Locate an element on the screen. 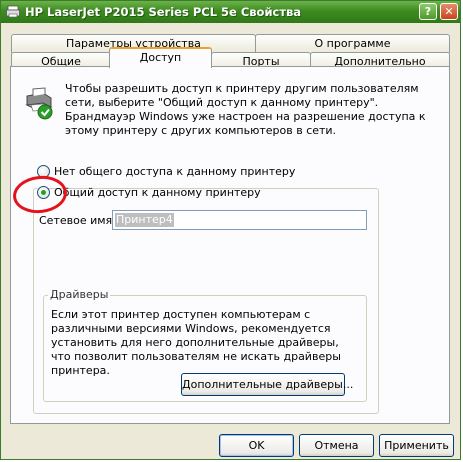 The image size is (463, 462). share-name-value: Принтер4 is located at coordinates (144, 220).